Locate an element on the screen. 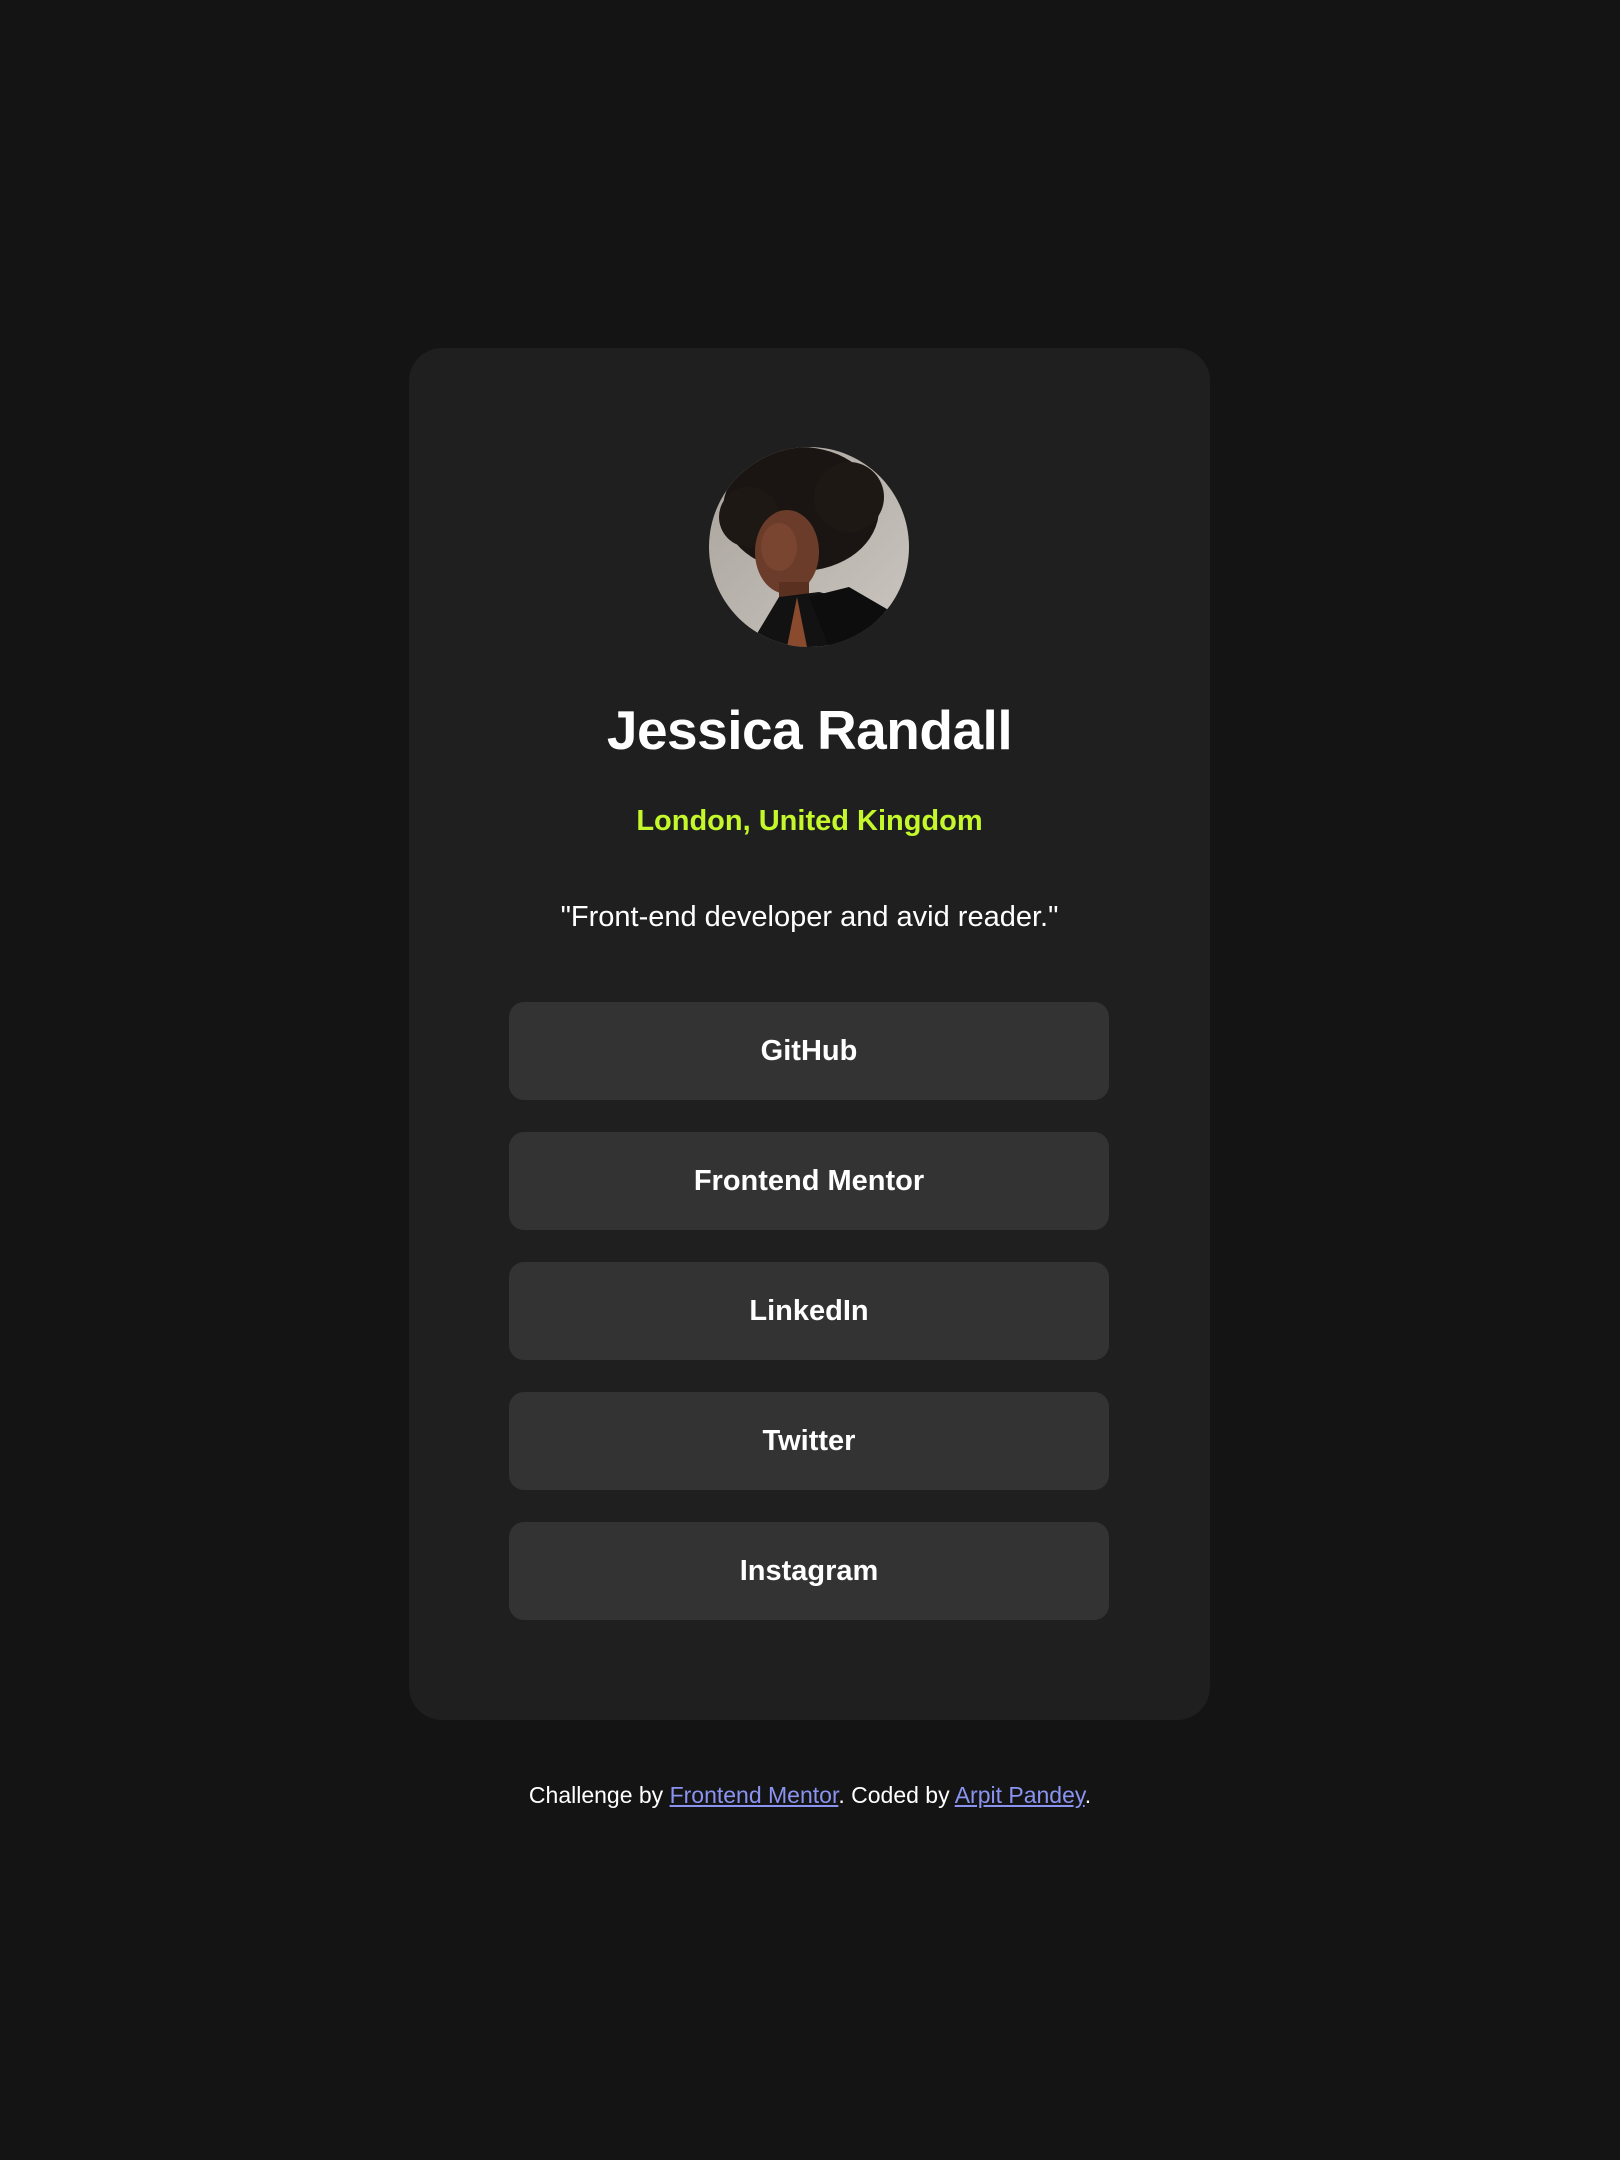 Image resolution: width=1620 pixels, height=2160 pixels. linkedin-link-button: LinkedIn is located at coordinates (809, 1311).